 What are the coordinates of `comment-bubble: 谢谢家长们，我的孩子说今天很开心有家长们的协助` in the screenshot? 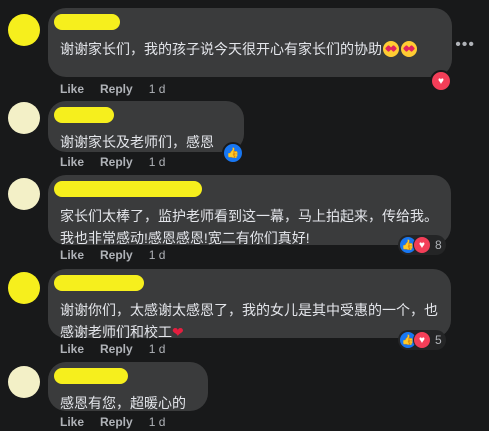 It's located at (250, 42).